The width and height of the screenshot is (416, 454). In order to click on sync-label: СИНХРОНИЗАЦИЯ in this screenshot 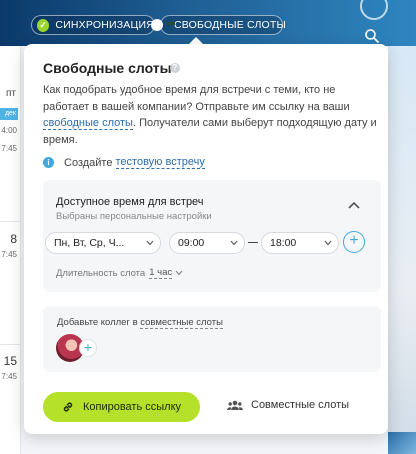, I will do `click(104, 25)`.